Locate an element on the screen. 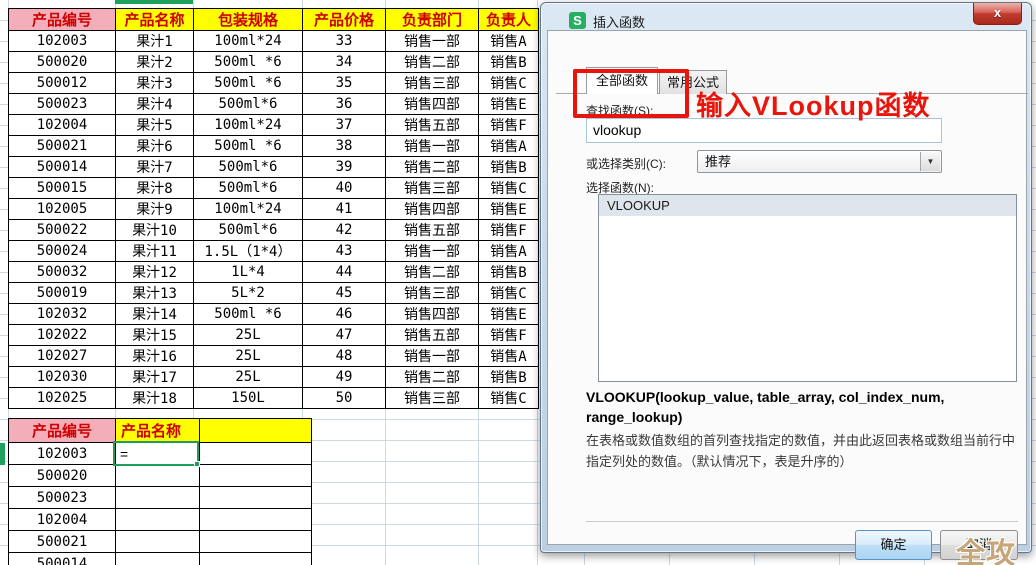 This screenshot has width=1036, height=565. table-cell: 42 is located at coordinates (344, 230).